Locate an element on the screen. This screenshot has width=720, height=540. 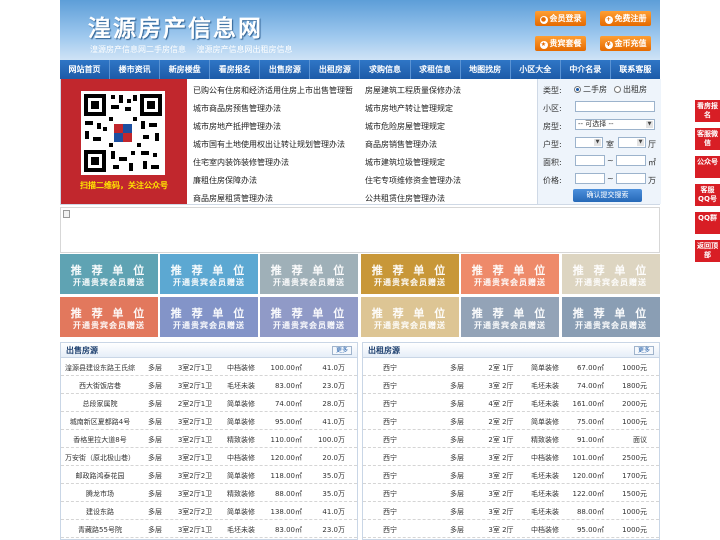
radio-rental: 出租房 is located at coordinates (630, 89).